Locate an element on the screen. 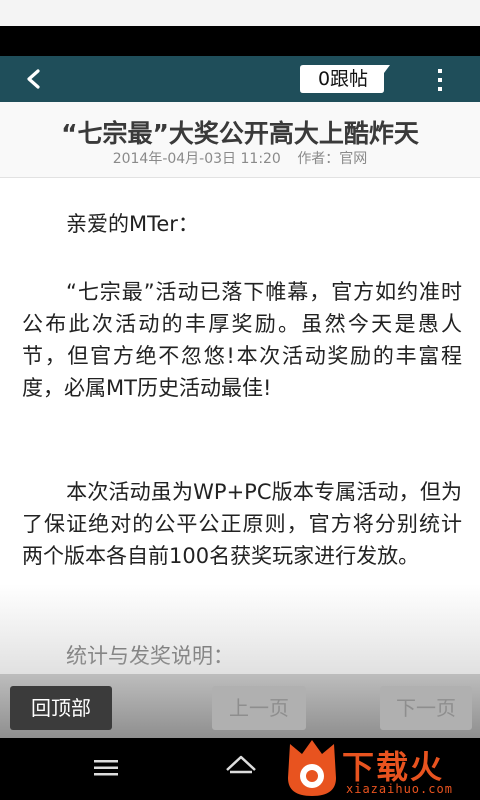 The image size is (480, 800). post-meta: 2014年-04月-03日 11:20 作者：官网 is located at coordinates (240, 158).